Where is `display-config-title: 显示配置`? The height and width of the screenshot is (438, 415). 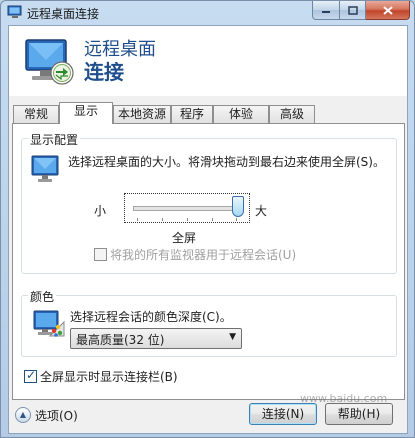
display-config-title: 显示配置 is located at coordinates (54, 139).